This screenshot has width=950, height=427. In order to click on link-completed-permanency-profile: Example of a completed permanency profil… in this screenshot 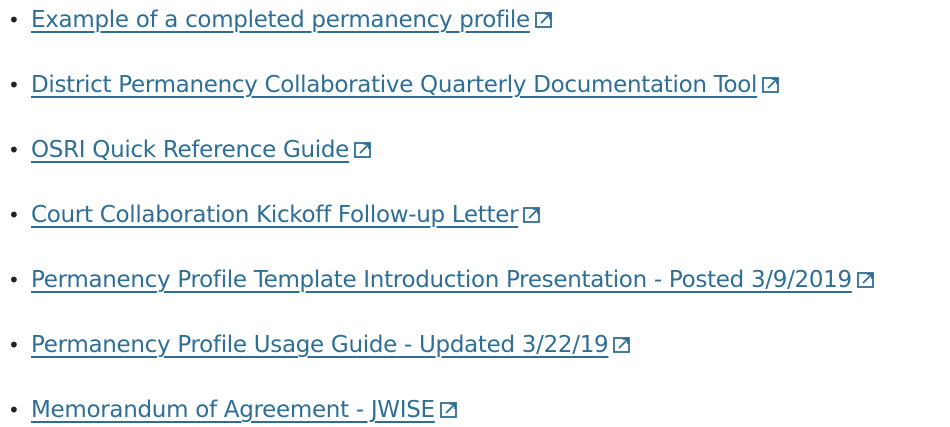, I will do `click(293, 20)`.